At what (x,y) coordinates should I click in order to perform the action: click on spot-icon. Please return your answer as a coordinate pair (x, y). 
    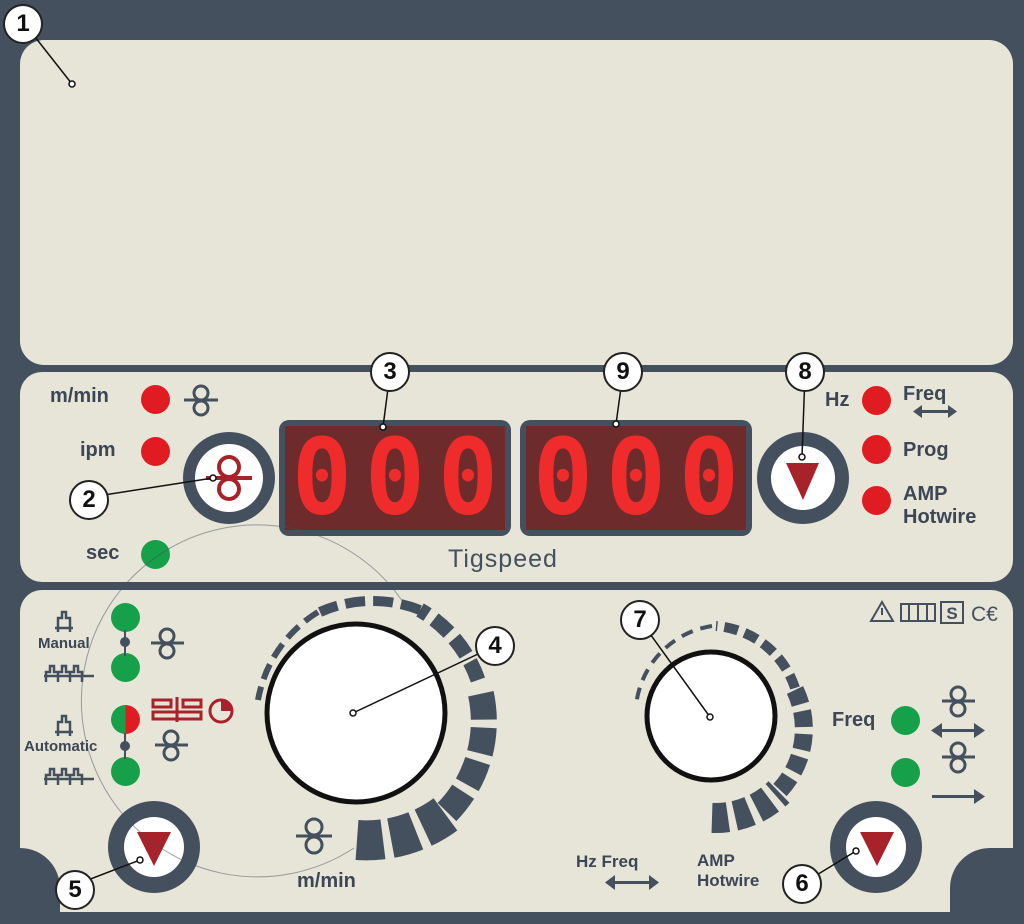
    Looking at the image, I should click on (177, 709).